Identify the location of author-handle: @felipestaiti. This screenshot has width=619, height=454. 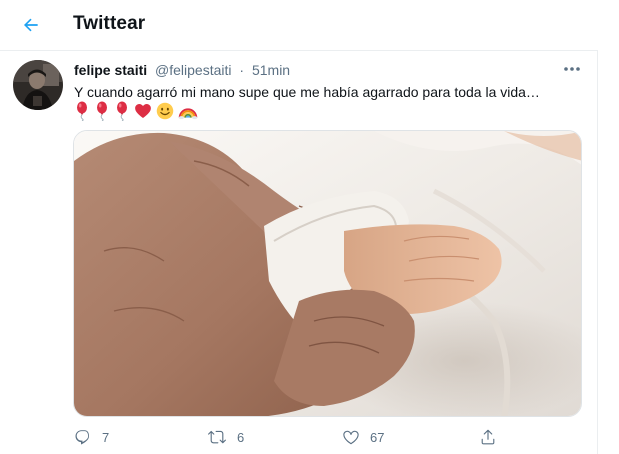
(193, 70).